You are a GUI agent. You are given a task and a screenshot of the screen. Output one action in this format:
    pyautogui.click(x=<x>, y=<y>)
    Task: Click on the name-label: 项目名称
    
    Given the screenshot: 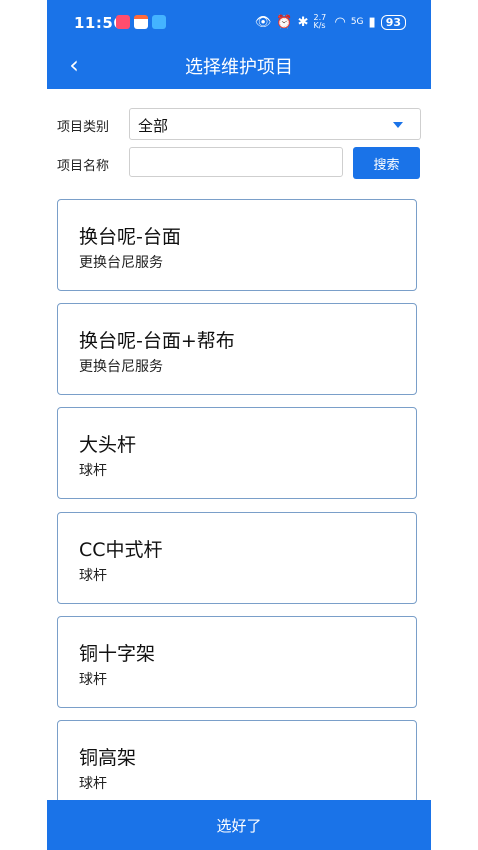 What is the action you would take?
    pyautogui.click(x=83, y=166)
    